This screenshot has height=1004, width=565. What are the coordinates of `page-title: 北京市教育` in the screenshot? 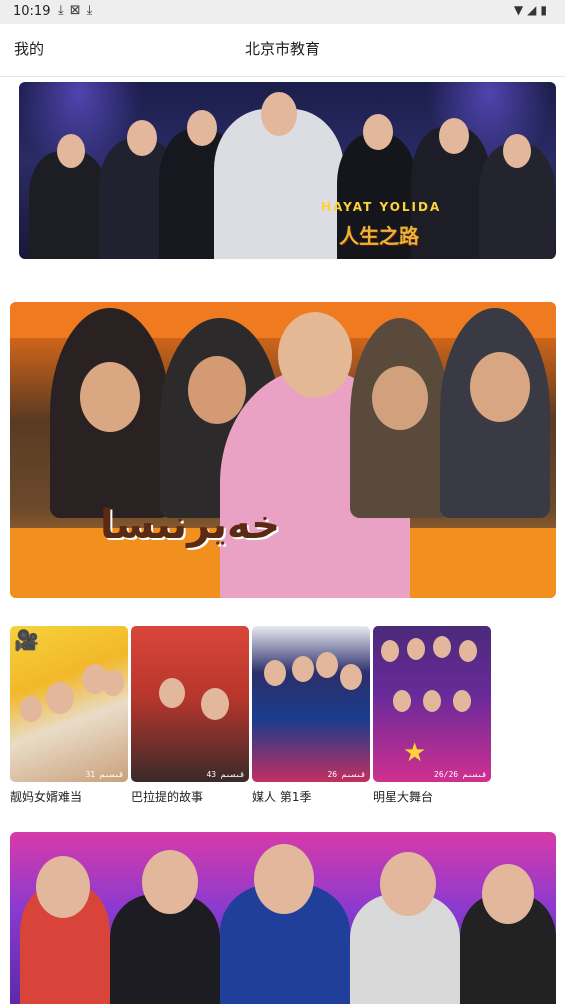 It's located at (282, 49).